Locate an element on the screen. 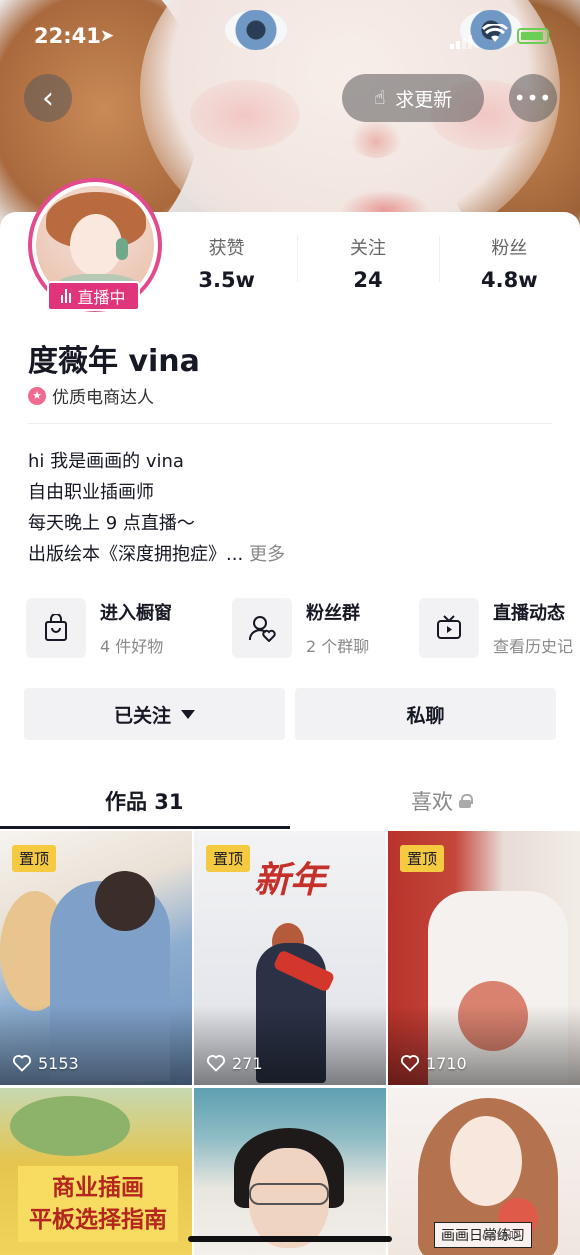 The image size is (580, 1255). stat-value: 3.5w is located at coordinates (226, 280).